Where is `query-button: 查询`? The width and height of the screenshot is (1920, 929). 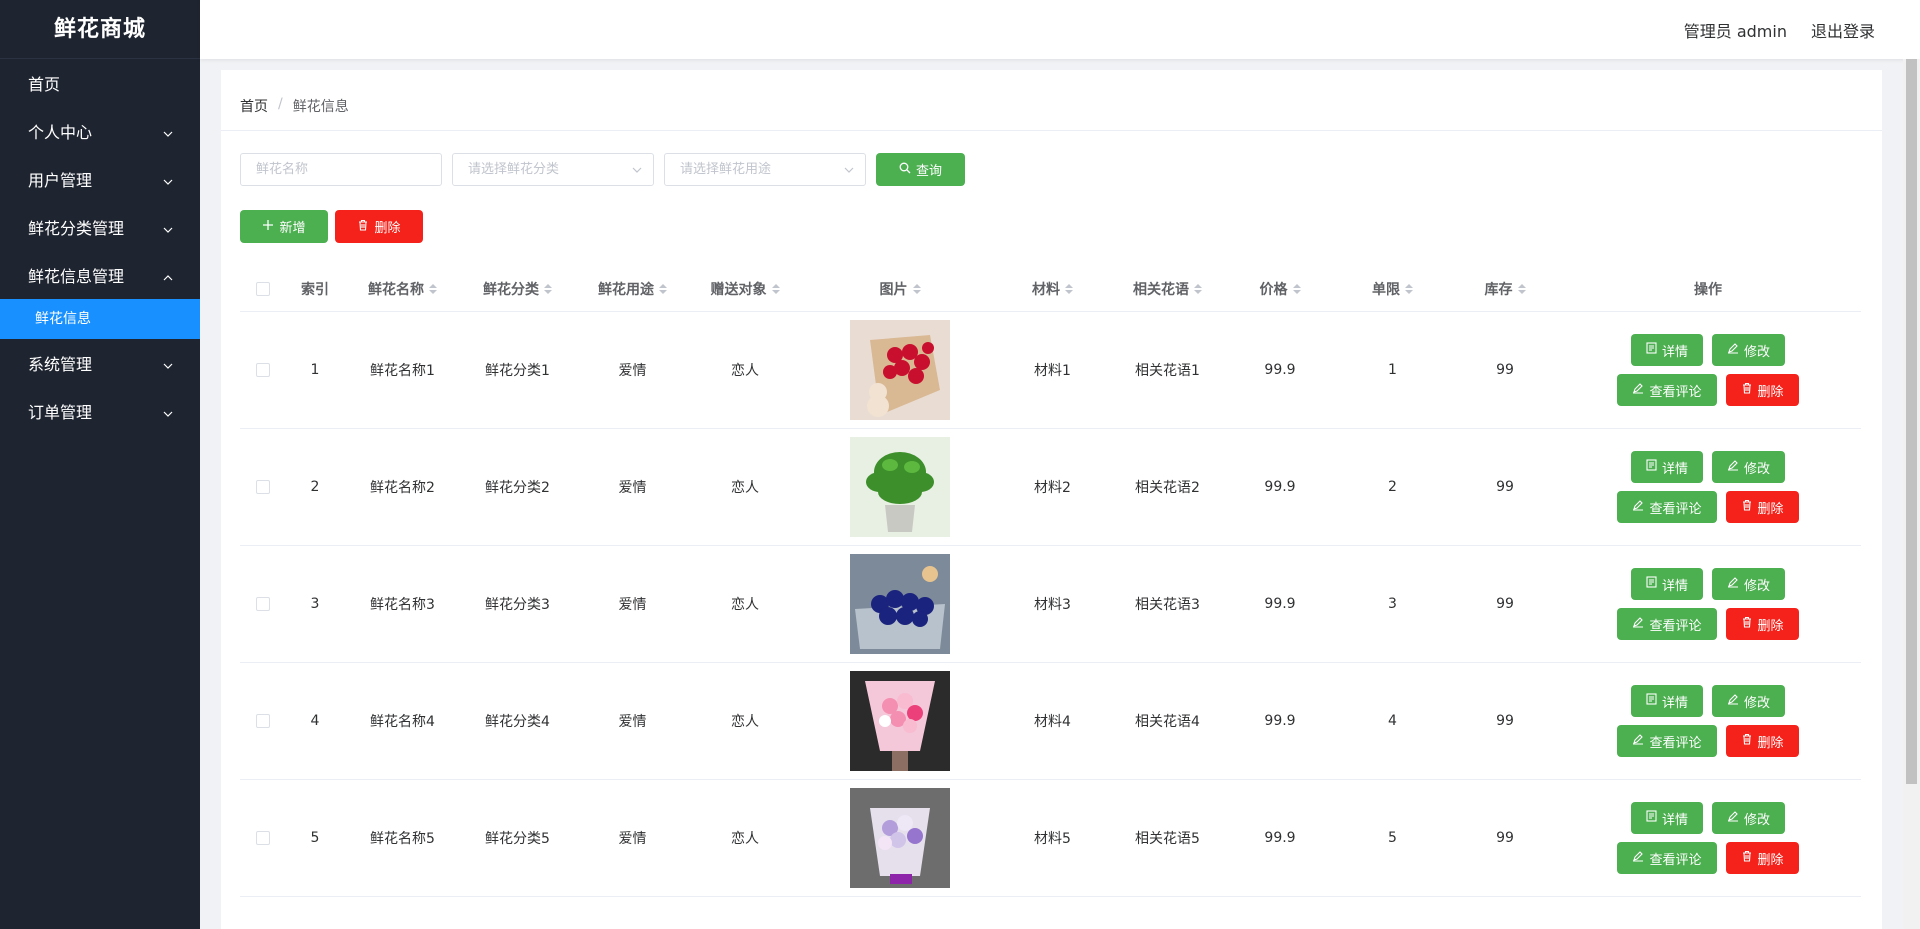 query-button: 查询 is located at coordinates (920, 169).